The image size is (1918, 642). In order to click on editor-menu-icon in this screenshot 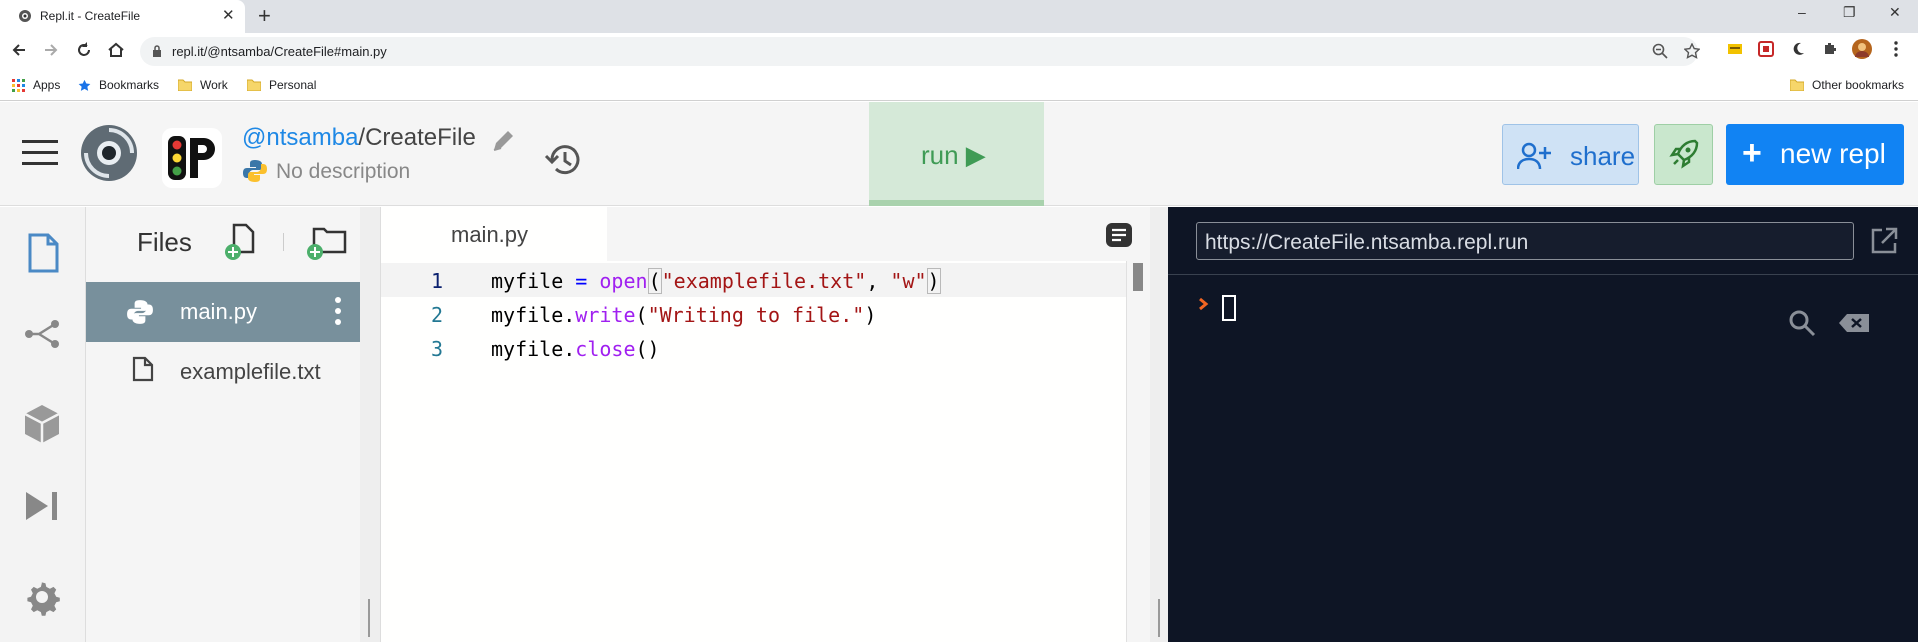, I will do `click(1119, 235)`.